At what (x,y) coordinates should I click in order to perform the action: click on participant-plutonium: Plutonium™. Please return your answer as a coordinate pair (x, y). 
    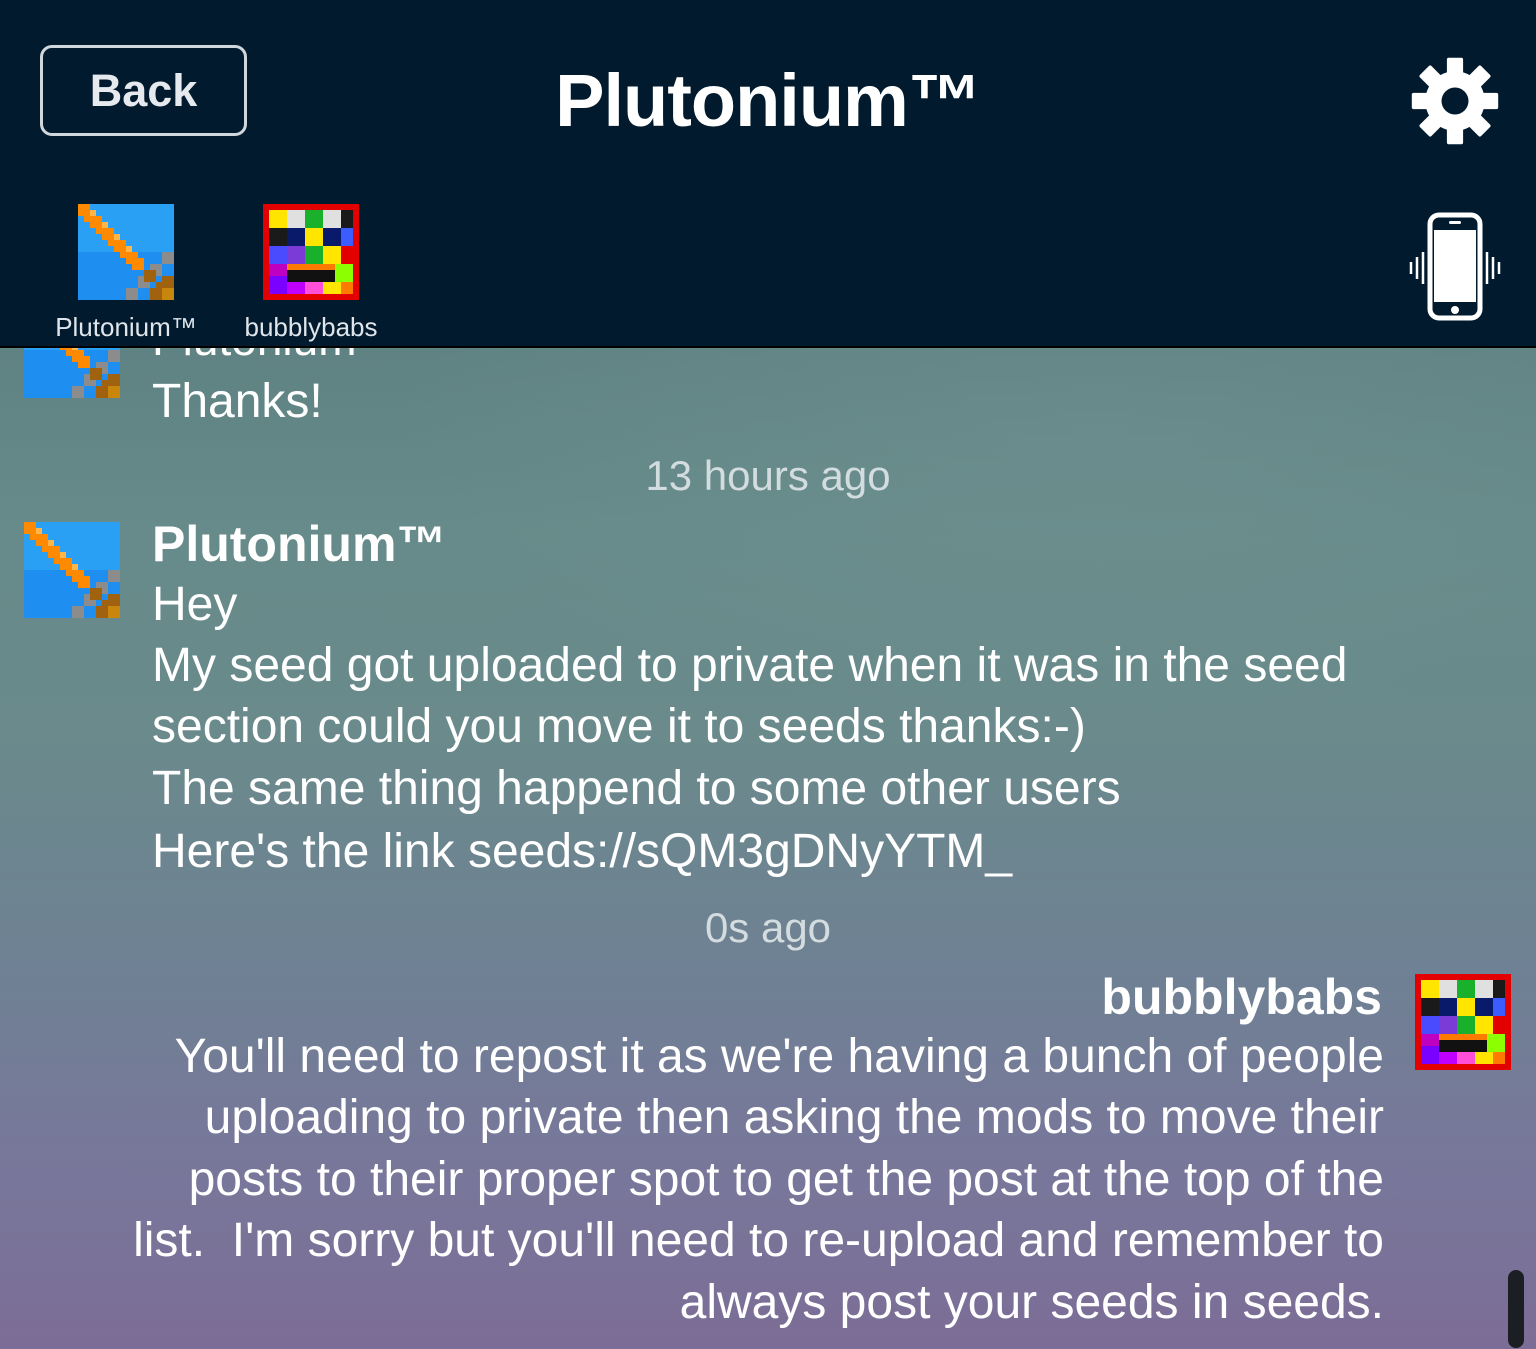
    Looking at the image, I should click on (126, 273).